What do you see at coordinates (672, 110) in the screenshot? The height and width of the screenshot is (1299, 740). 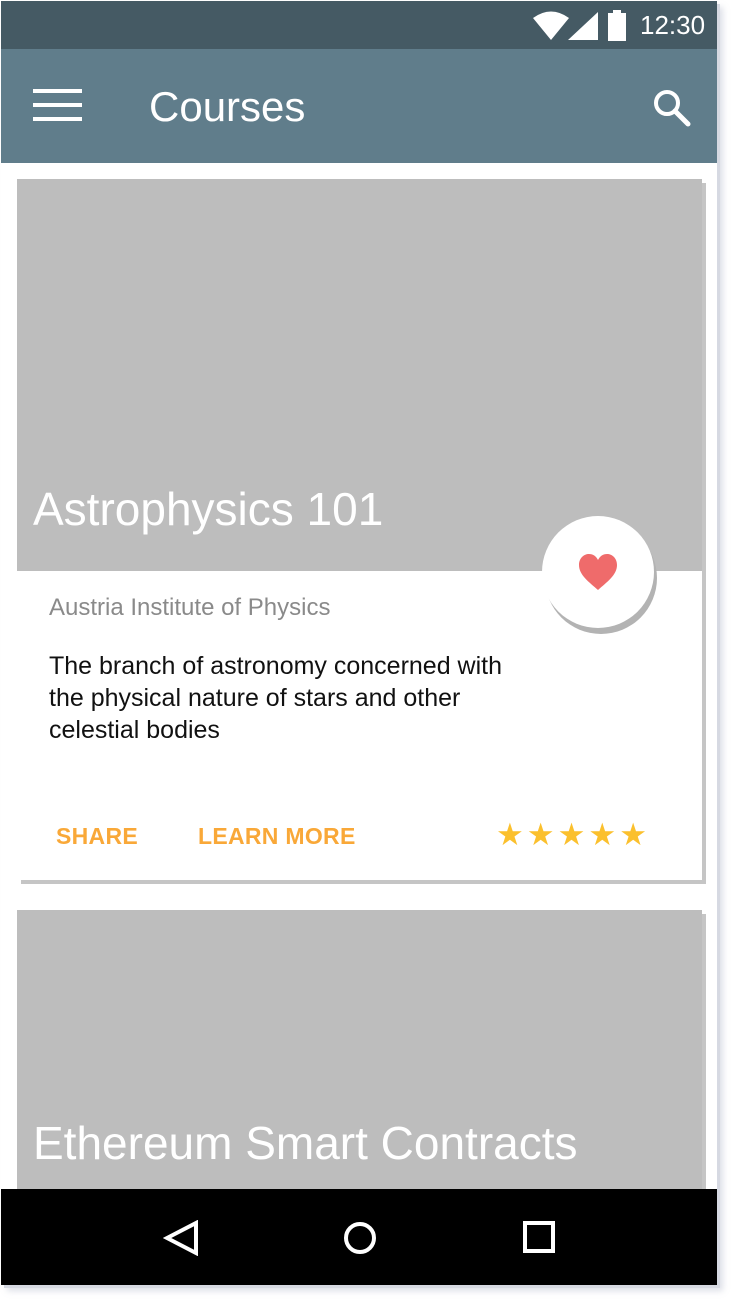 I see `search-icon` at bounding box center [672, 110].